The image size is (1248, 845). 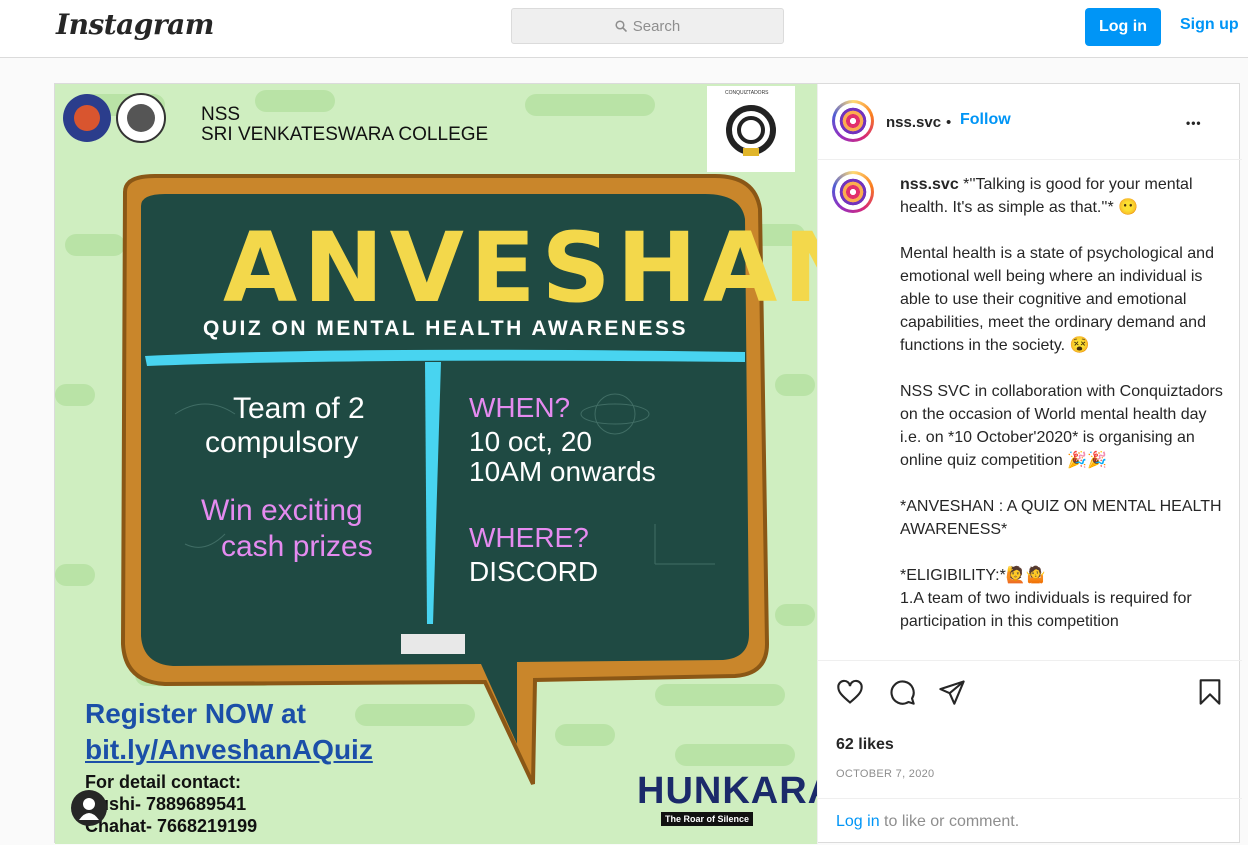 What do you see at coordinates (858, 821) in the screenshot?
I see `login-to-comment-link: Log in` at bounding box center [858, 821].